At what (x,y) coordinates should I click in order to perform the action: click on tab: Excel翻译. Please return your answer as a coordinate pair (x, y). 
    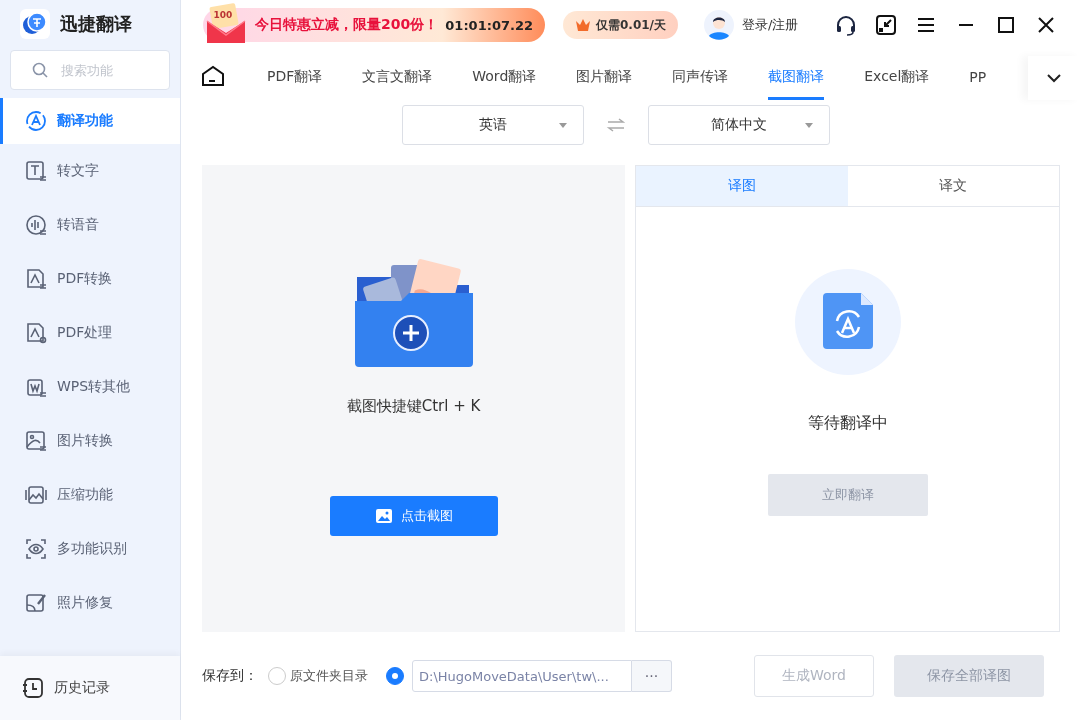
    Looking at the image, I should click on (897, 78).